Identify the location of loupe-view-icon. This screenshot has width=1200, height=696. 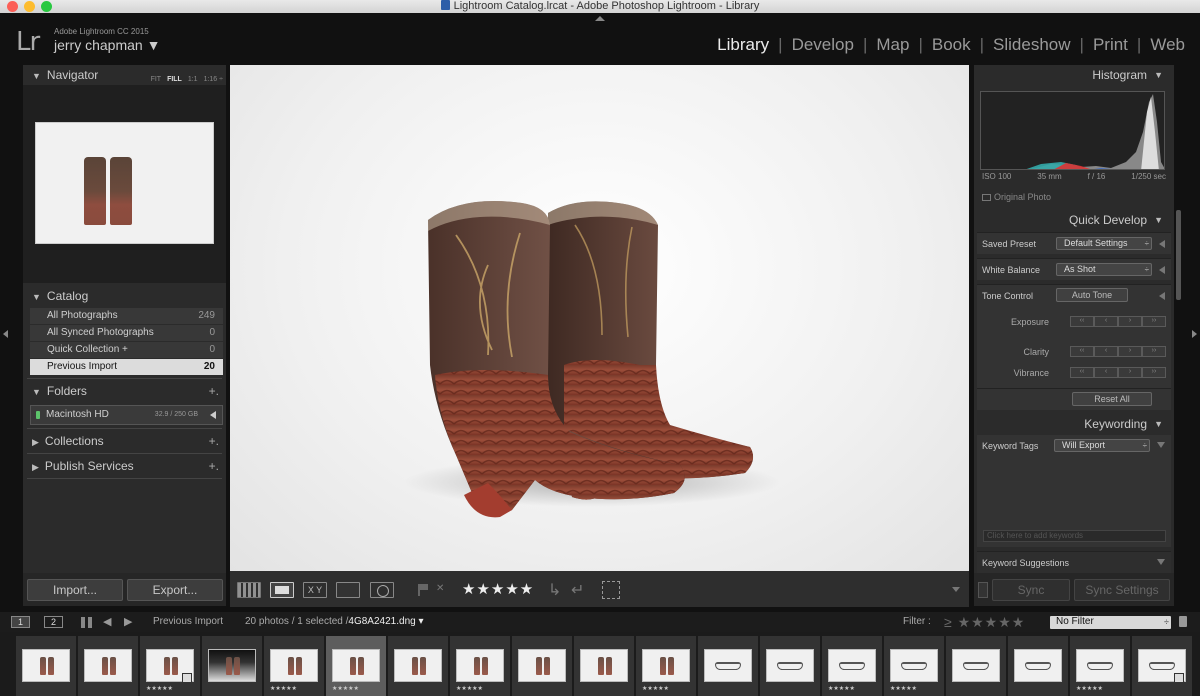
(282, 590).